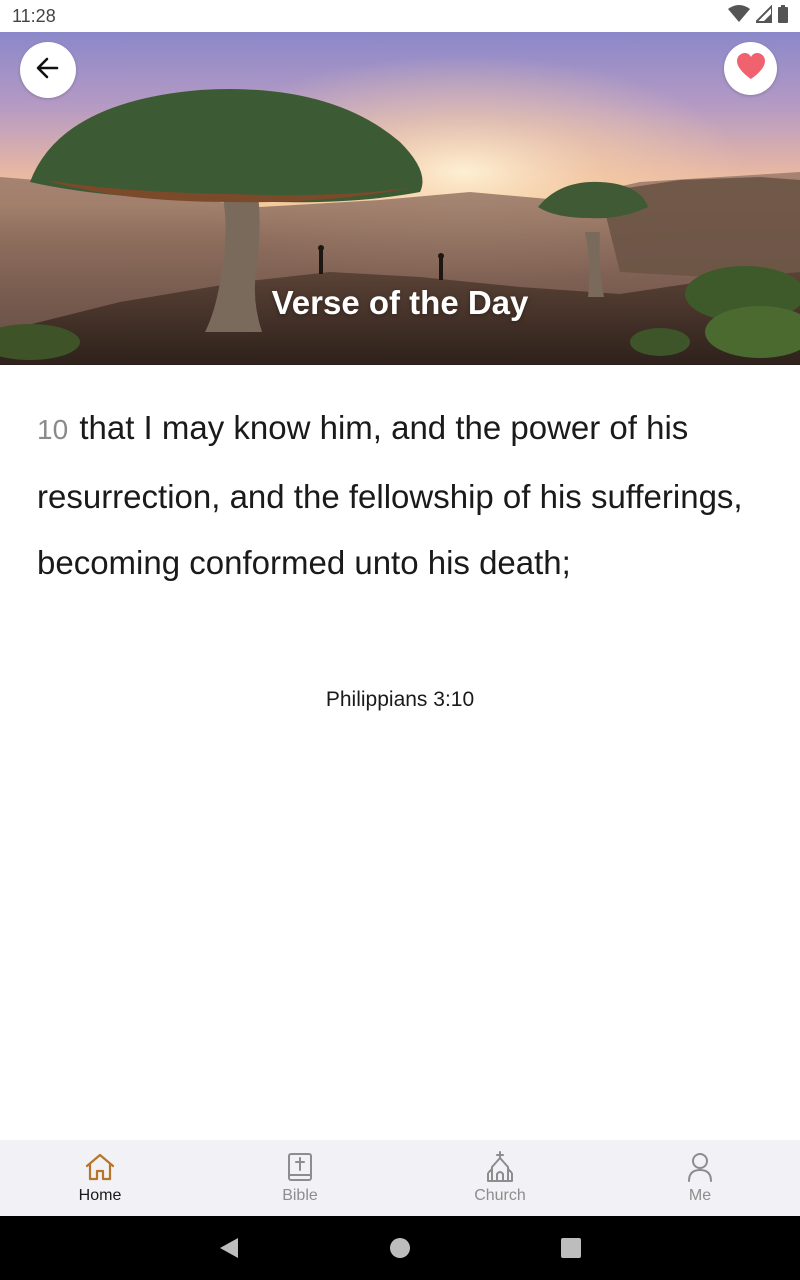 Image resolution: width=800 pixels, height=1280 pixels. I want to click on status-time: 11:28, so click(34, 15).